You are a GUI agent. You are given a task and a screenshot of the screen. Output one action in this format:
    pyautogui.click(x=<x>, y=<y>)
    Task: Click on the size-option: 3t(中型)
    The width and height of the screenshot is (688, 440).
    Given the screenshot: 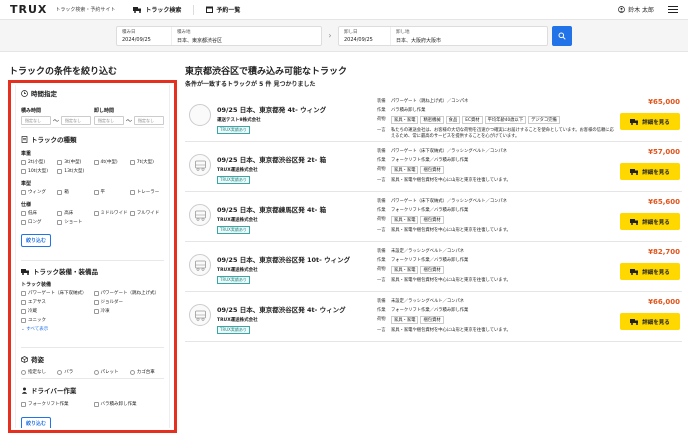 What is the action you would take?
    pyautogui.click(x=74, y=162)
    